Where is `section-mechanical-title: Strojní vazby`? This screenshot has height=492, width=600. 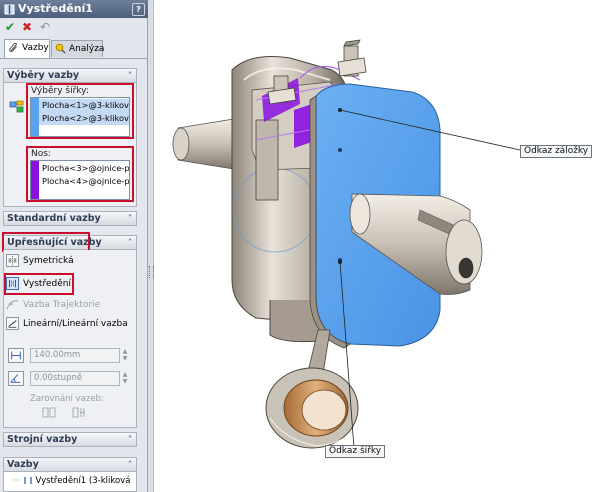
section-mechanical-title: Strojní vazby is located at coordinates (42, 439).